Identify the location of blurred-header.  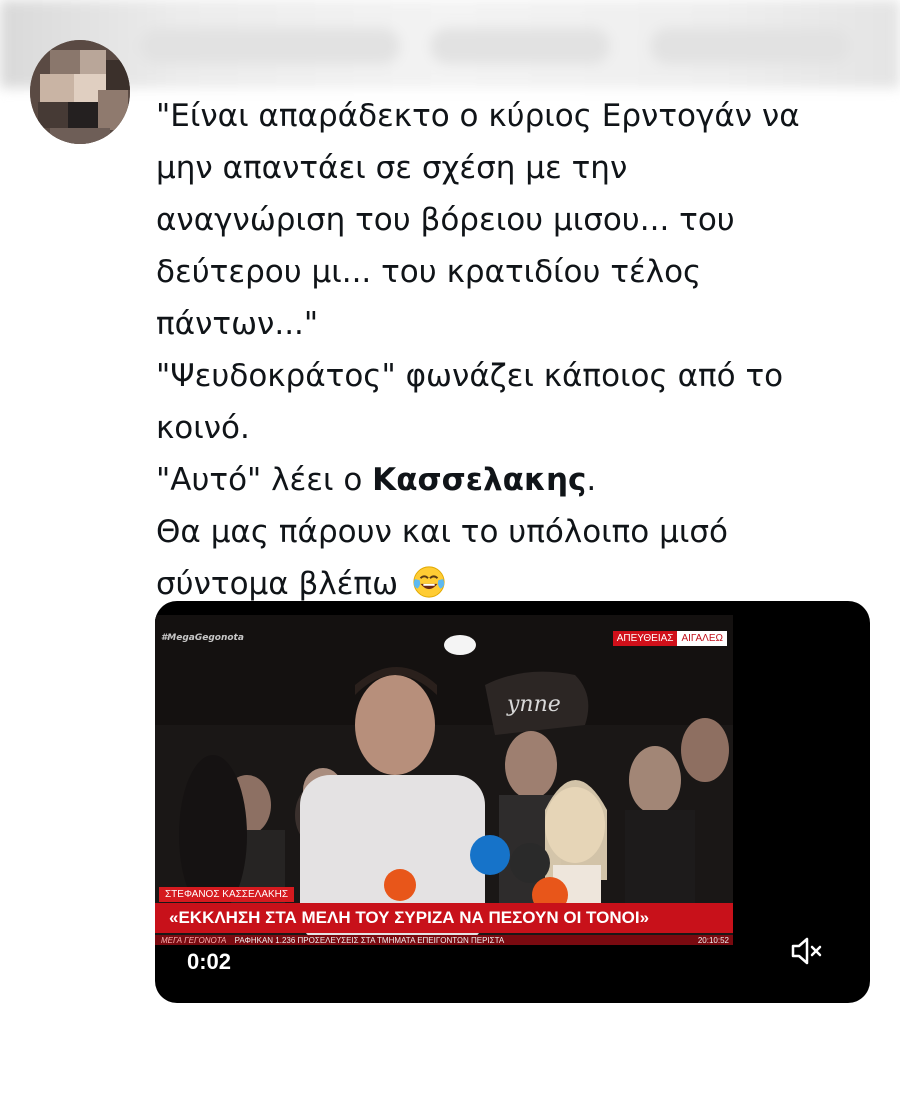
(450, 44).